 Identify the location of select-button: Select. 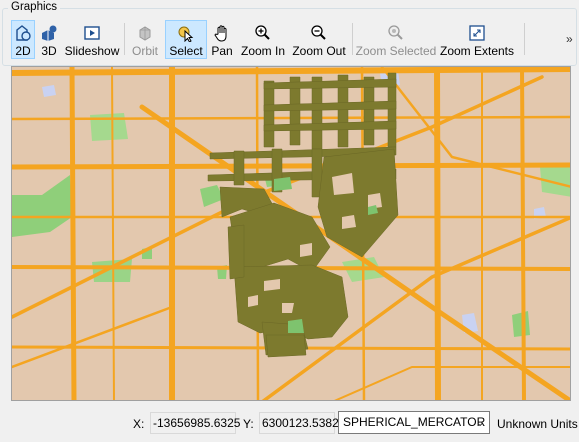
(186, 39).